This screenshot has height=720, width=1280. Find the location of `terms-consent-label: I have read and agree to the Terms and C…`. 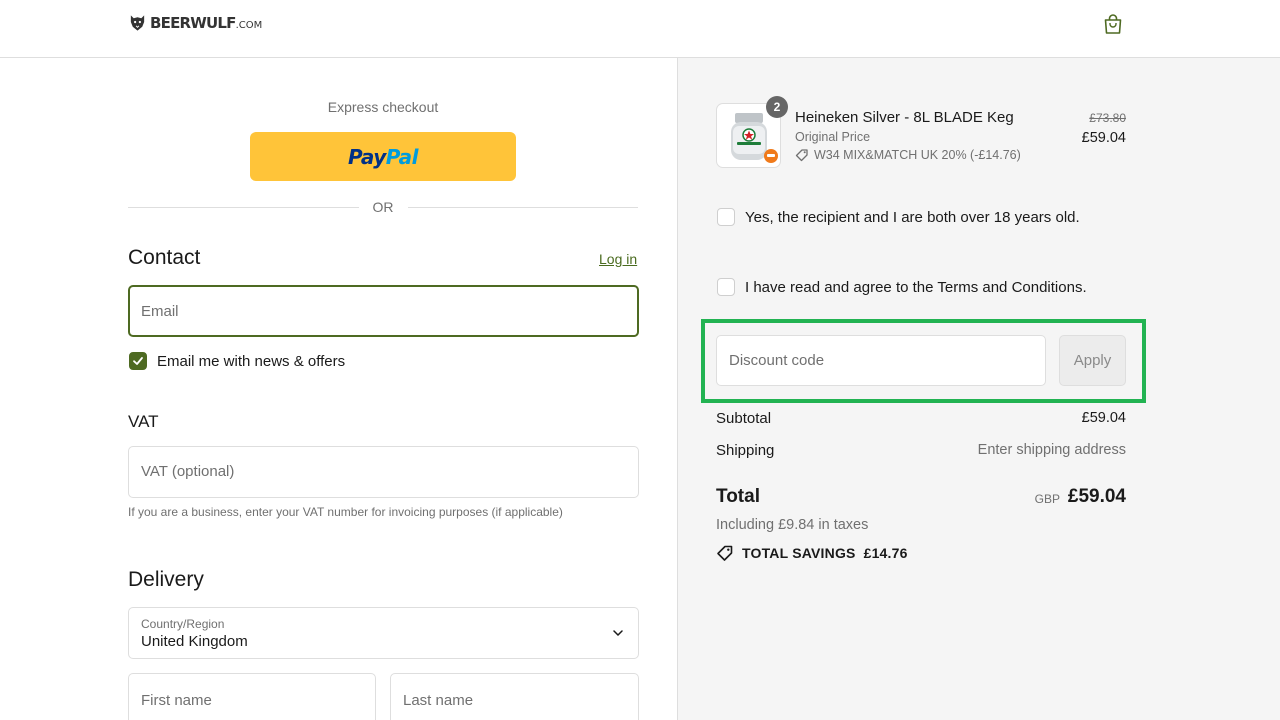

terms-consent-label: I have read and agree to the Terms and C… is located at coordinates (916, 287).